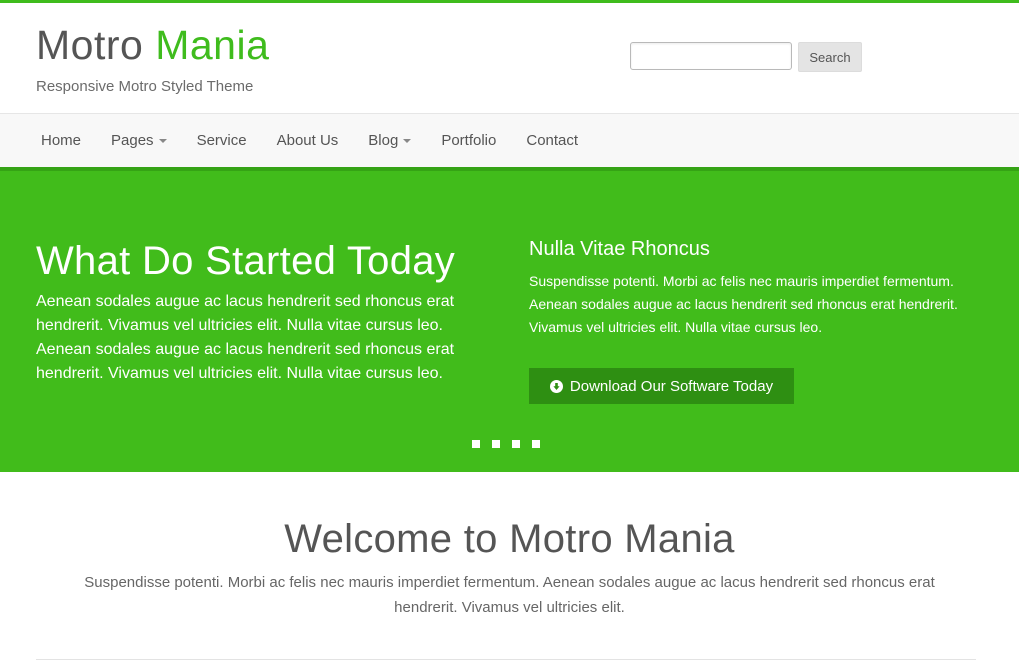 The image size is (1019, 672). Describe the element at coordinates (383, 140) in the screenshot. I see `nav-item-label: Blog` at that location.